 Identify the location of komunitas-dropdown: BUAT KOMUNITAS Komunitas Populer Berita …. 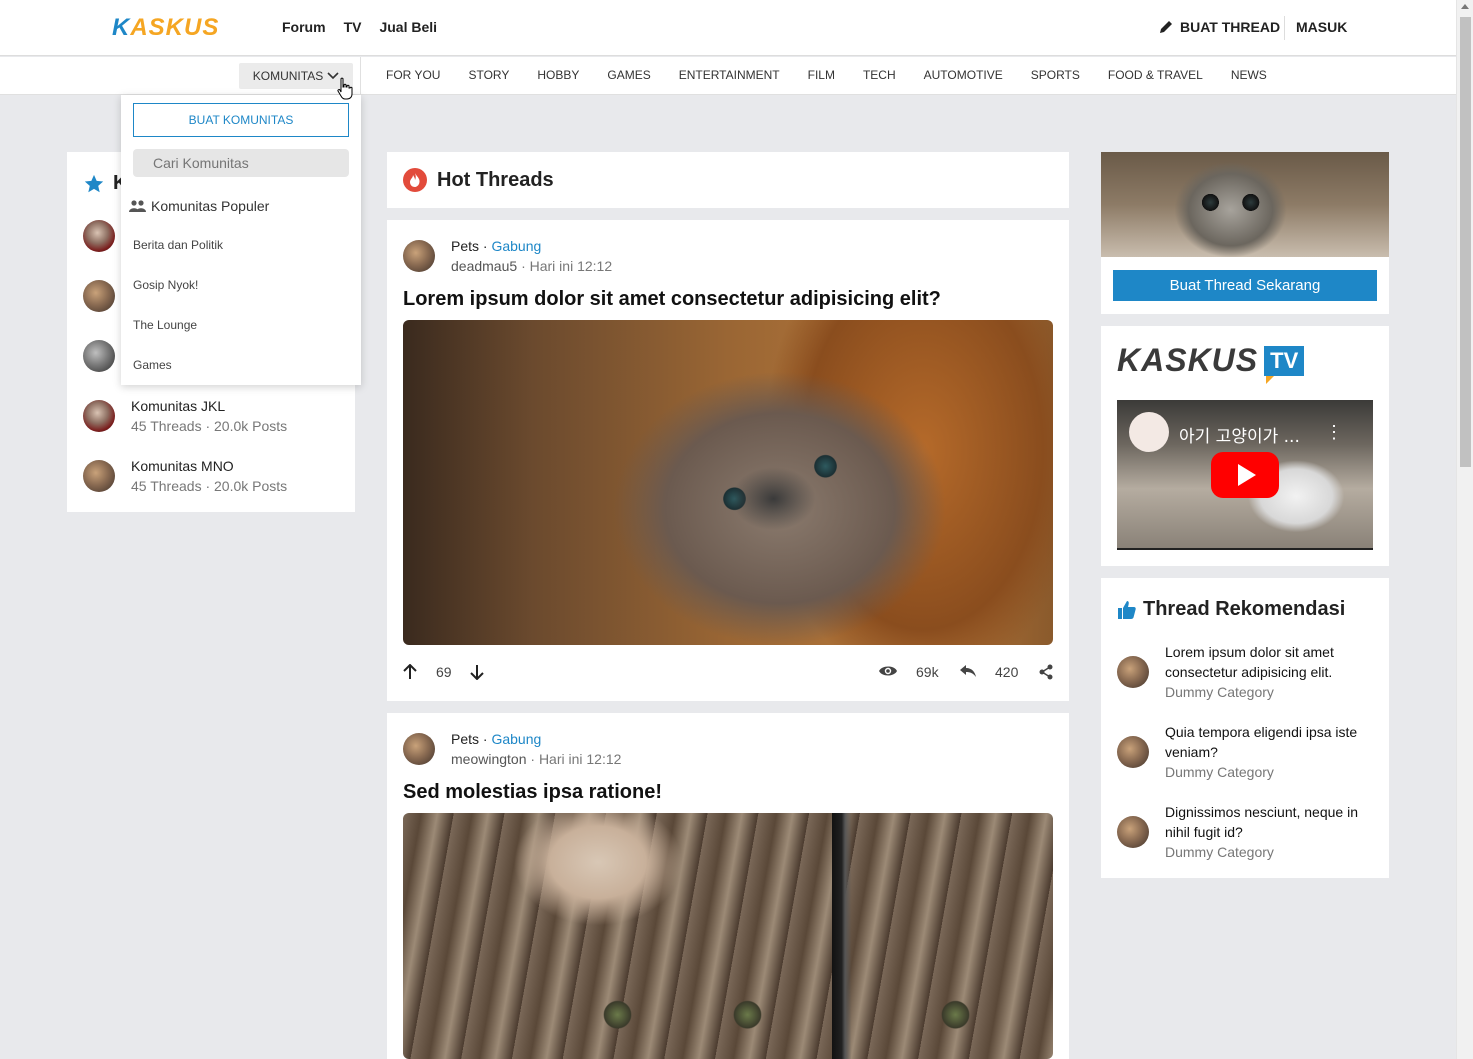
(241, 240).